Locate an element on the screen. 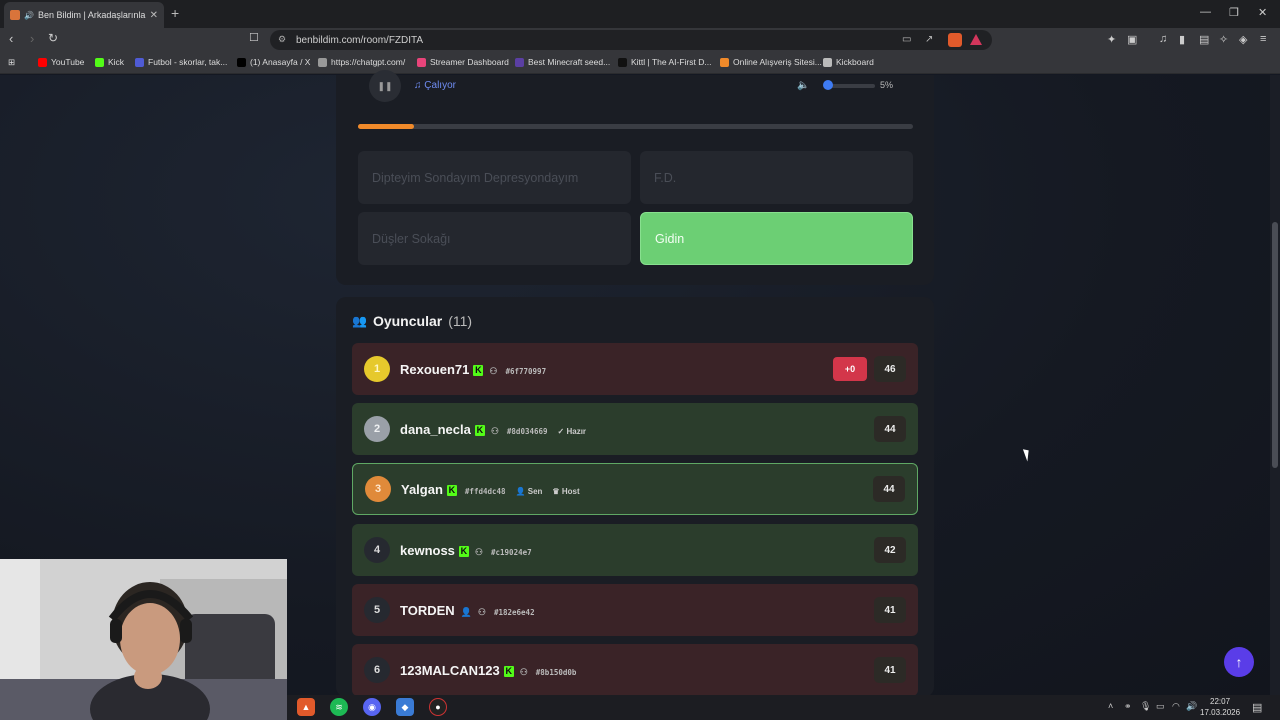 The height and width of the screenshot is (720, 1280). brave-rewards-icon is located at coordinates (976, 39).